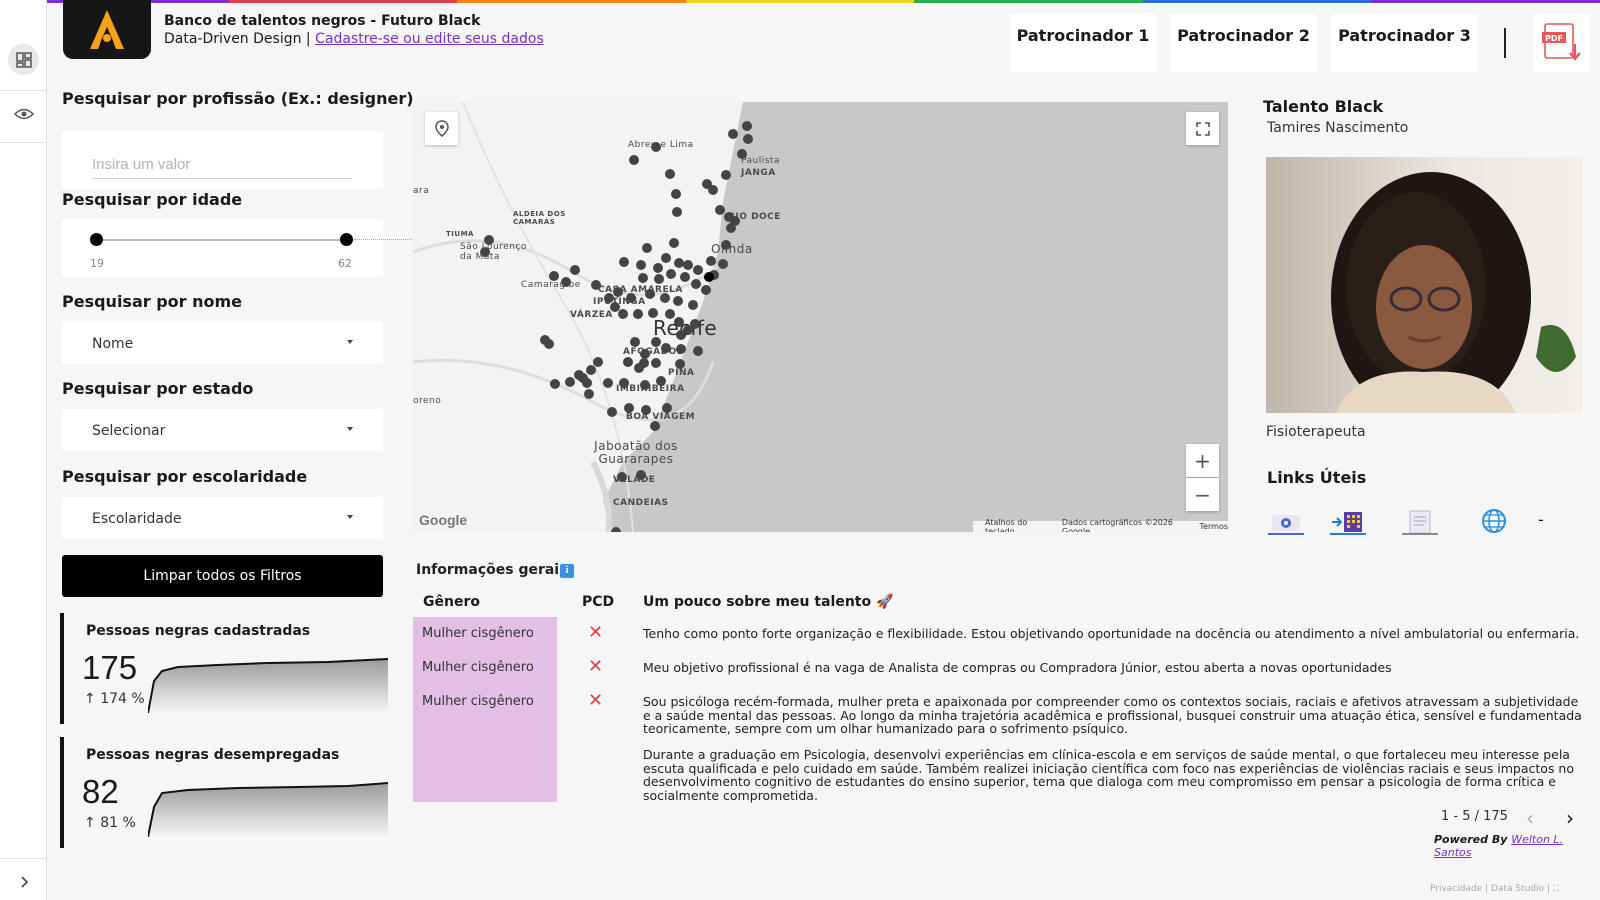 The height and width of the screenshot is (900, 1600). Describe the element at coordinates (429, 39) in the screenshot. I see `signup-link: Cadastre-se ou edite seus dados` at that location.